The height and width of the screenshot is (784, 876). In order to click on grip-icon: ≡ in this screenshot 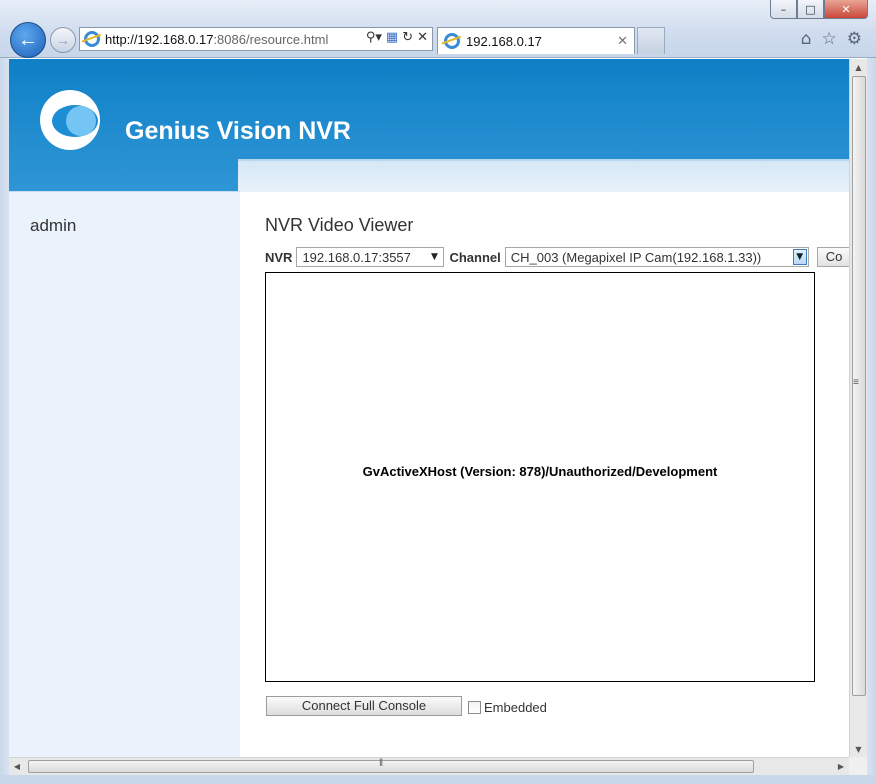, I will do `click(856, 382)`.